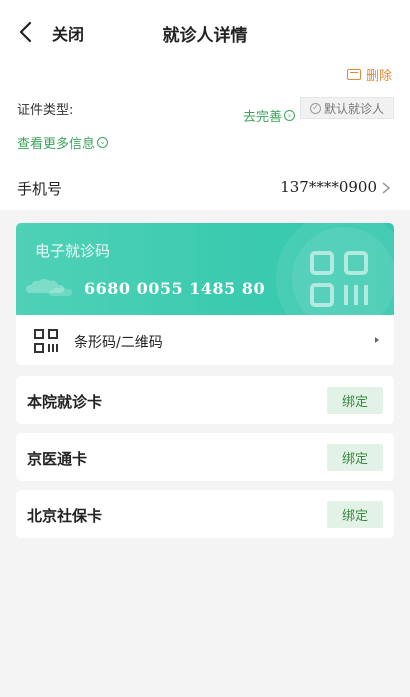 The image size is (410, 697). What do you see at coordinates (57, 459) in the screenshot?
I see `jingyitong-card-label: 京医通卡` at bounding box center [57, 459].